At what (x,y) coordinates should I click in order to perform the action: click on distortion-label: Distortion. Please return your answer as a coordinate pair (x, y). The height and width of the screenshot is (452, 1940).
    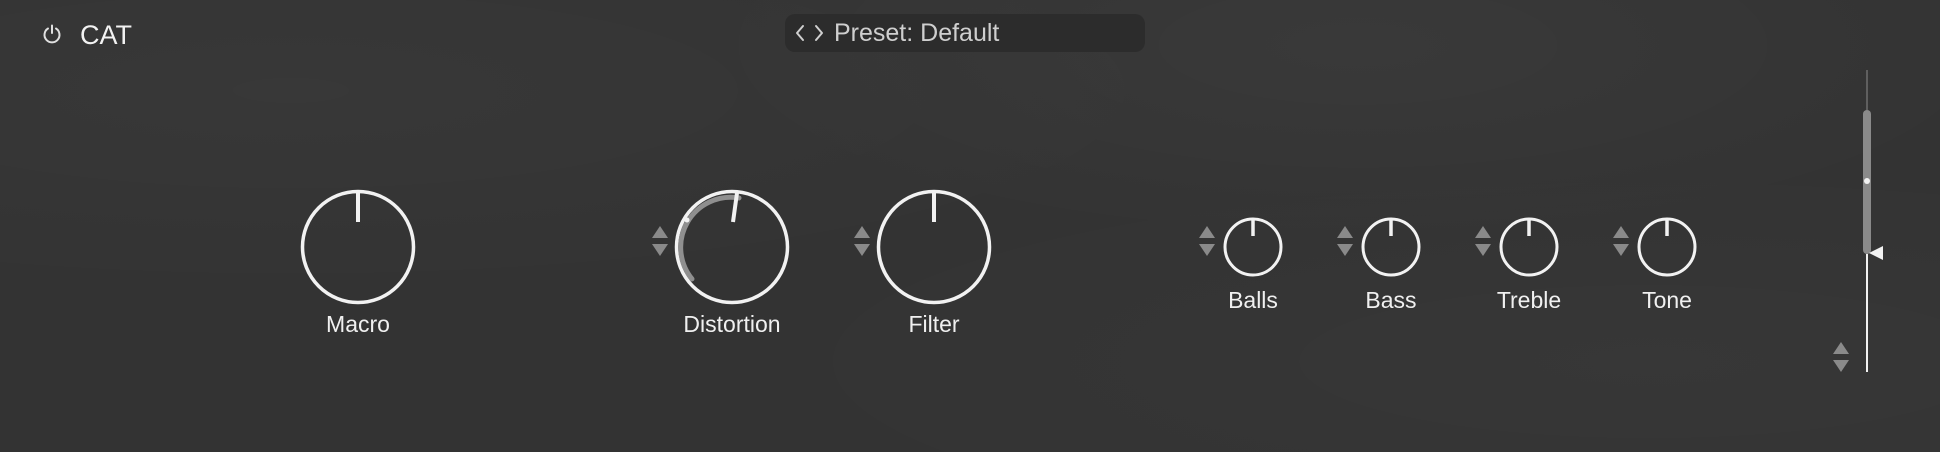
    Looking at the image, I should click on (732, 324).